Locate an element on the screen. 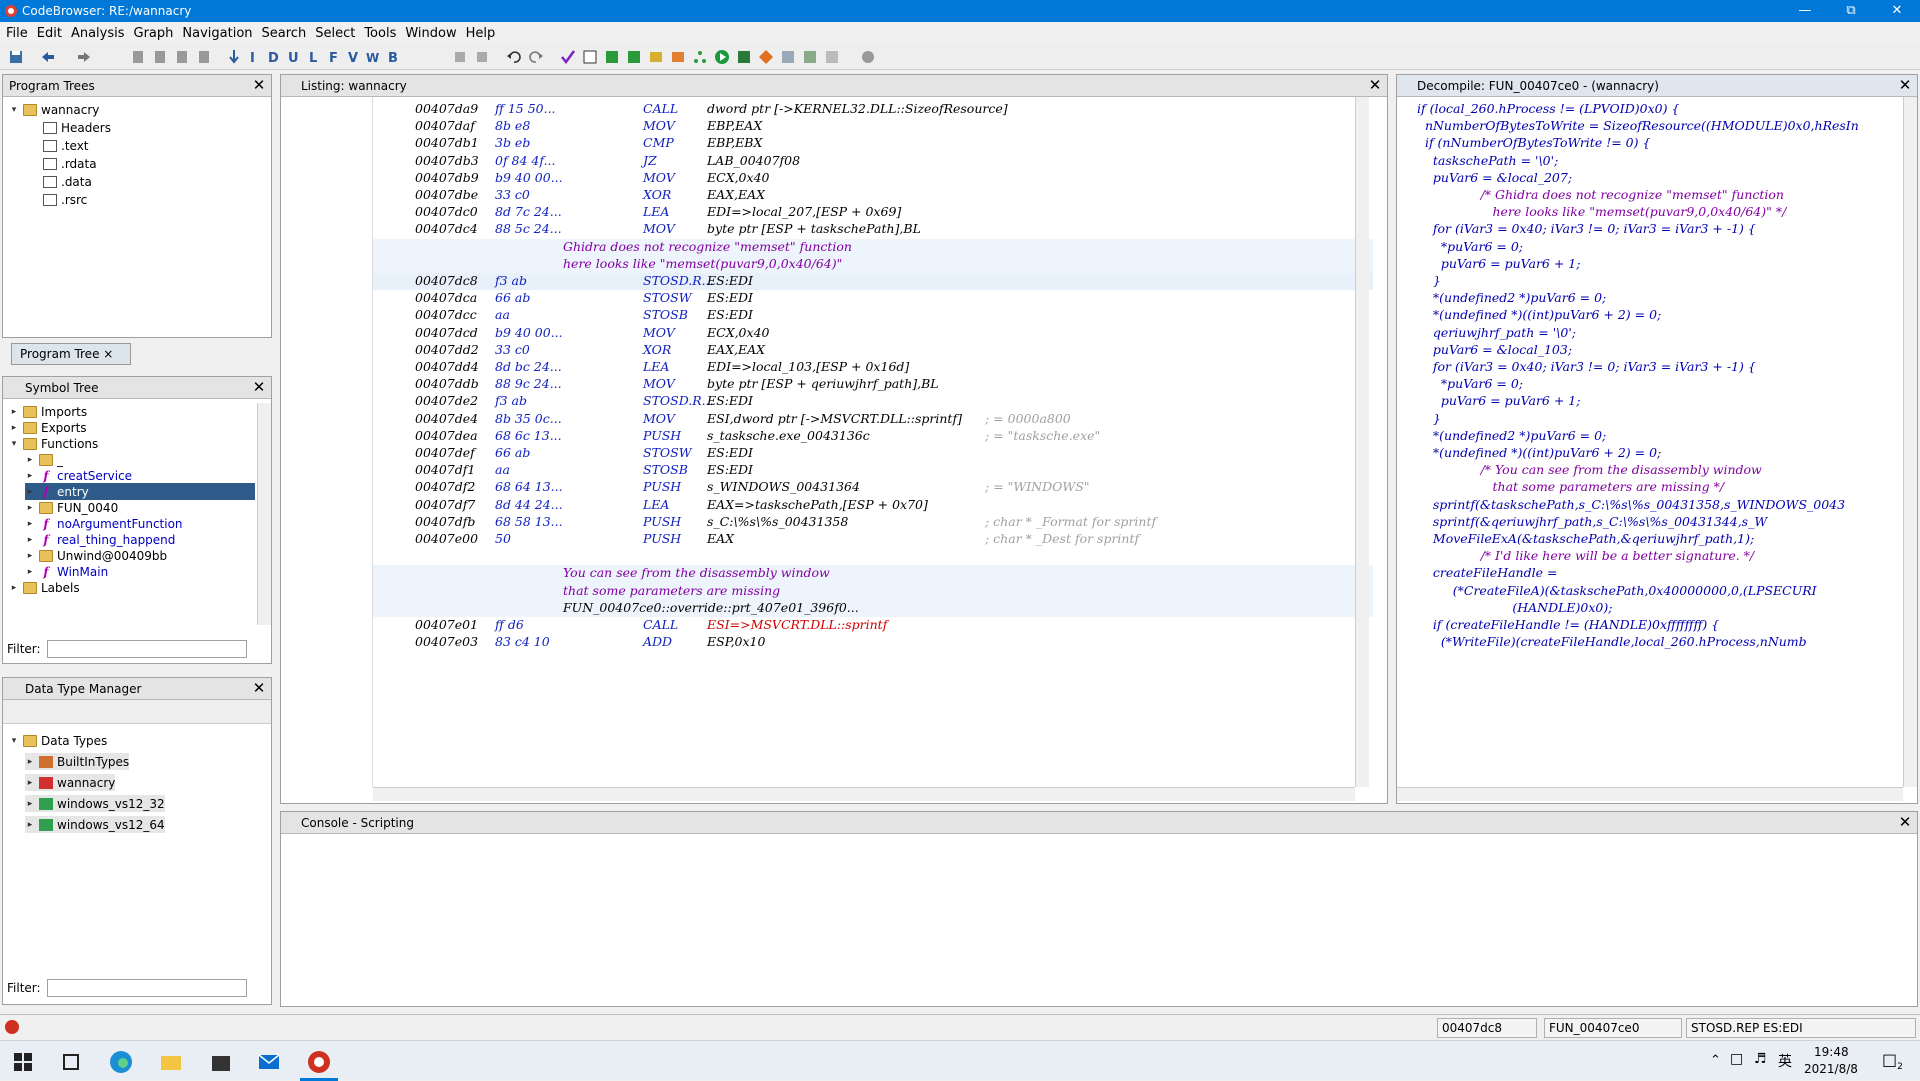  tree-item-data: .data is located at coordinates (65, 181).